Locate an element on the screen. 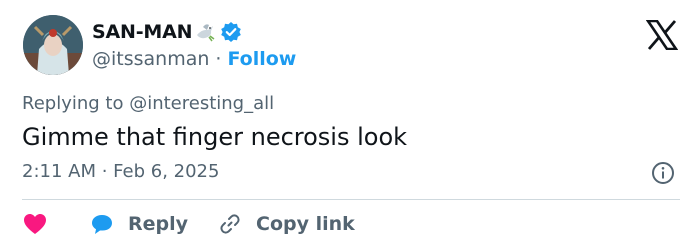 This screenshot has height=252, width=700. copy-link-button: Copy link is located at coordinates (286, 224).